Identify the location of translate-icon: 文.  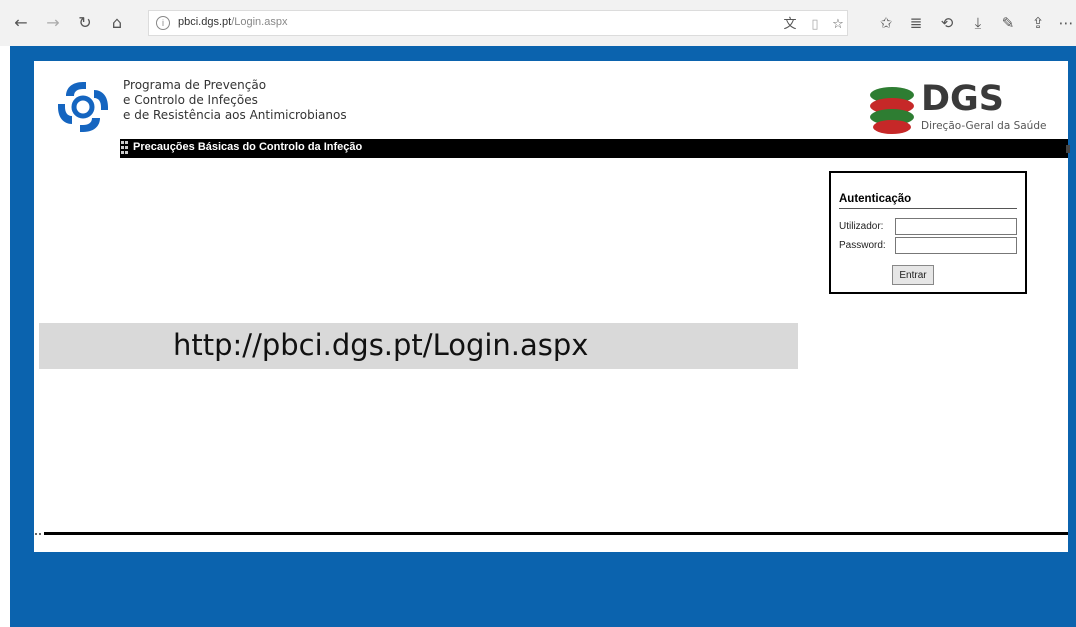
(790, 25).